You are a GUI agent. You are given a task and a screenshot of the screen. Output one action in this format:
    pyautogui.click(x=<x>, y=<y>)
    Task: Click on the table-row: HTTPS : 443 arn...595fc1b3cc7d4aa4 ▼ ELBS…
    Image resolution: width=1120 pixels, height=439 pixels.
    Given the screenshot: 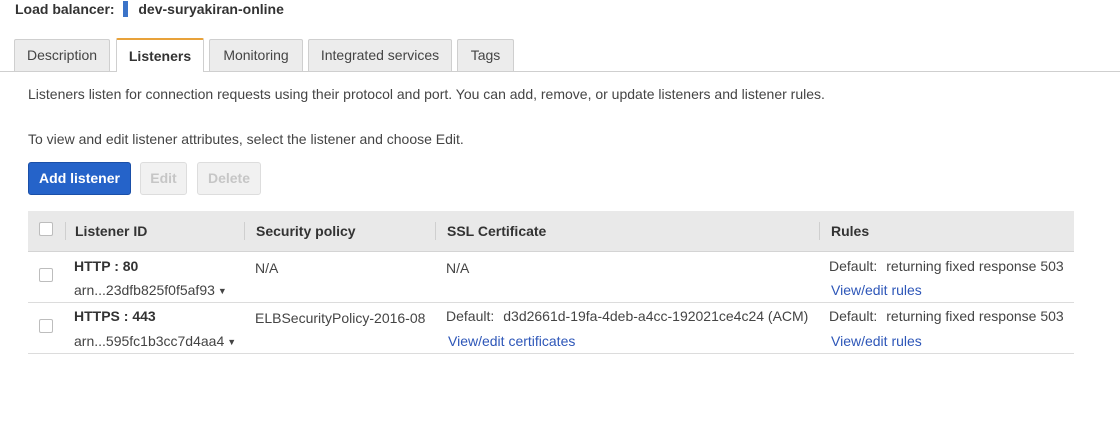 What is the action you would take?
    pyautogui.click(x=551, y=328)
    